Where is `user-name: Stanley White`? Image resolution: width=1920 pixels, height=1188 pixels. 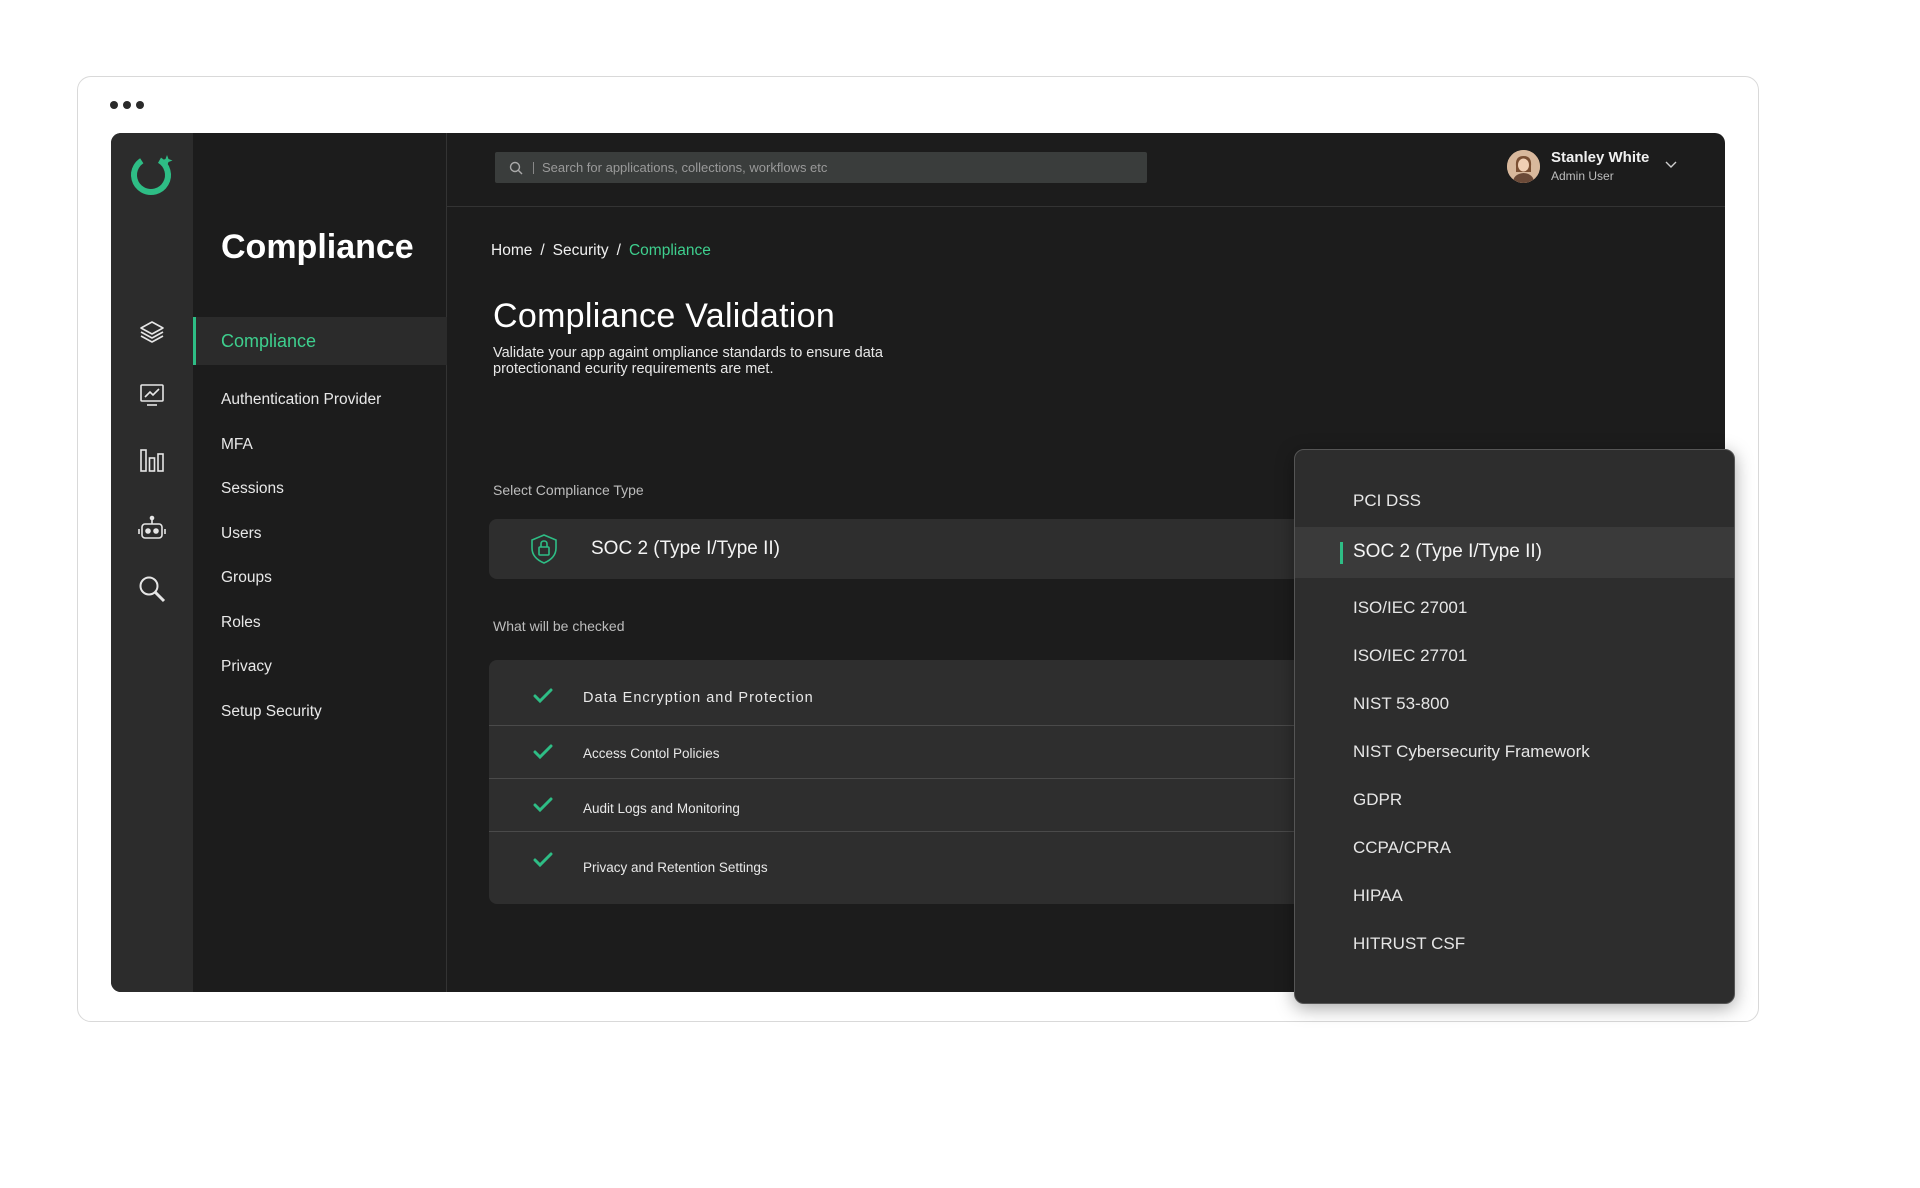
user-name: Stanley White is located at coordinates (1600, 157).